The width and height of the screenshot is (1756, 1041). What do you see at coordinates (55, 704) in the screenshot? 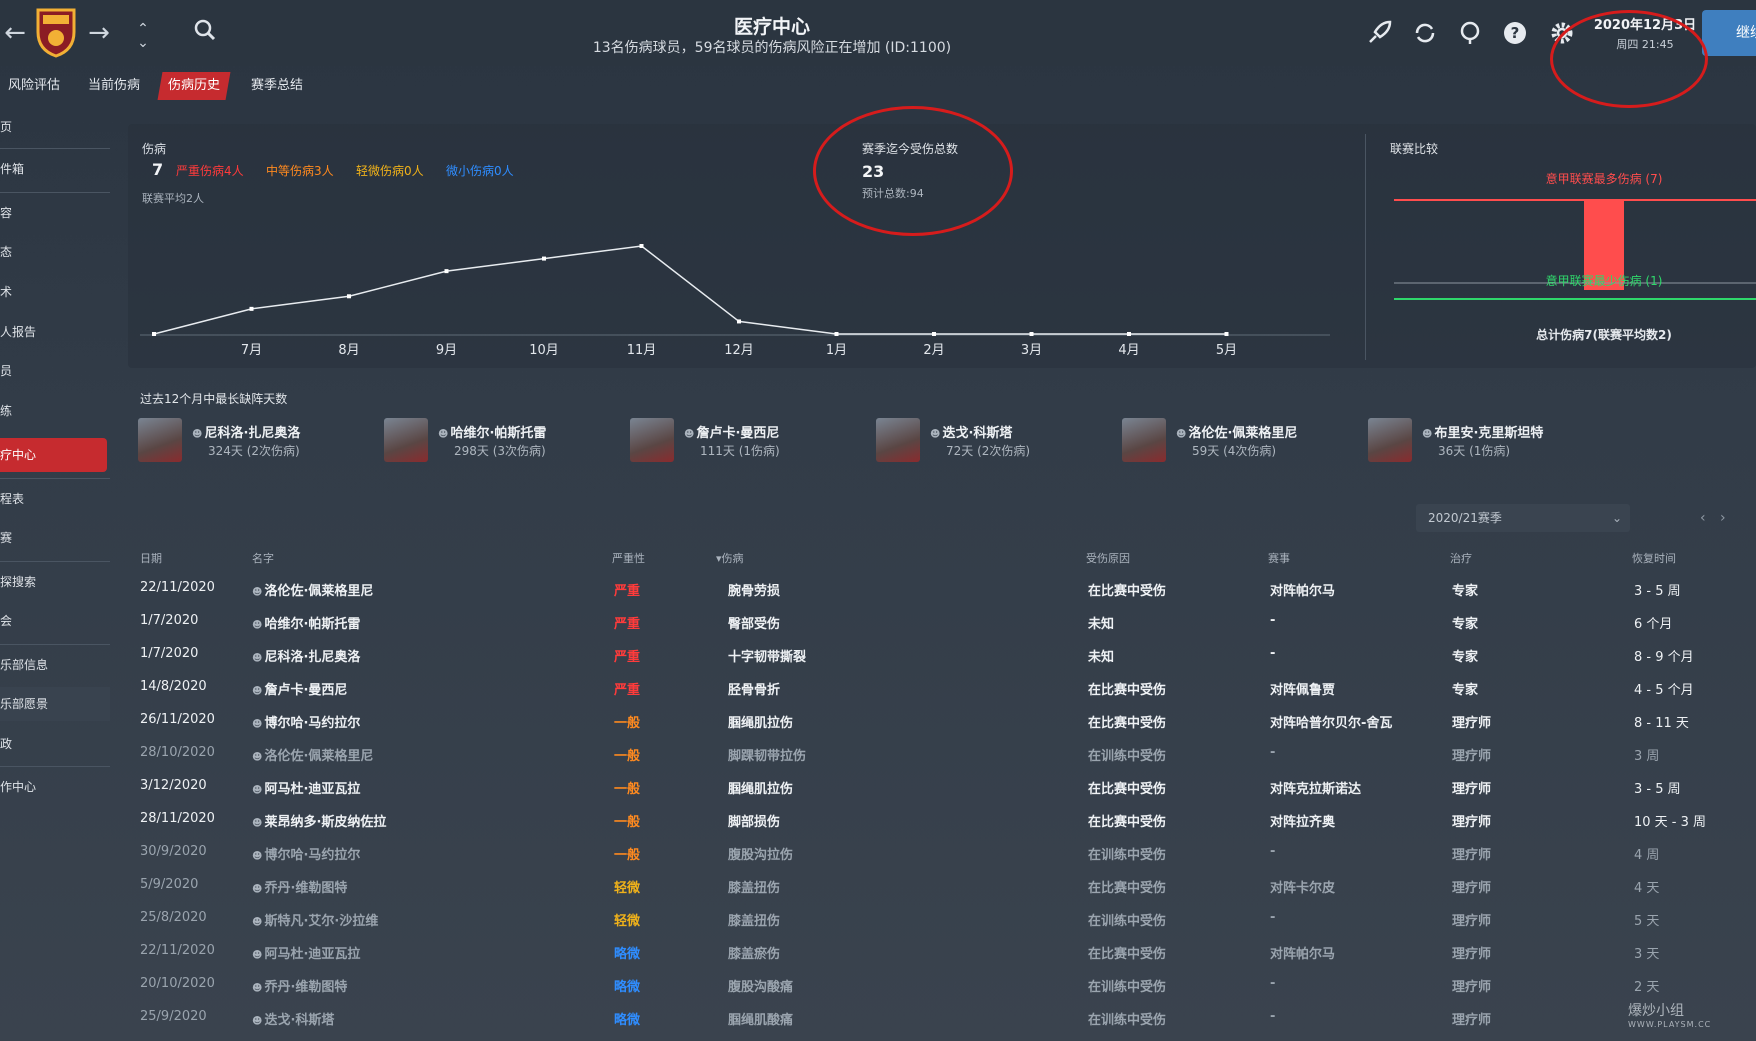
I see `sidebar-item-club-vision: 乐部愿景` at bounding box center [55, 704].